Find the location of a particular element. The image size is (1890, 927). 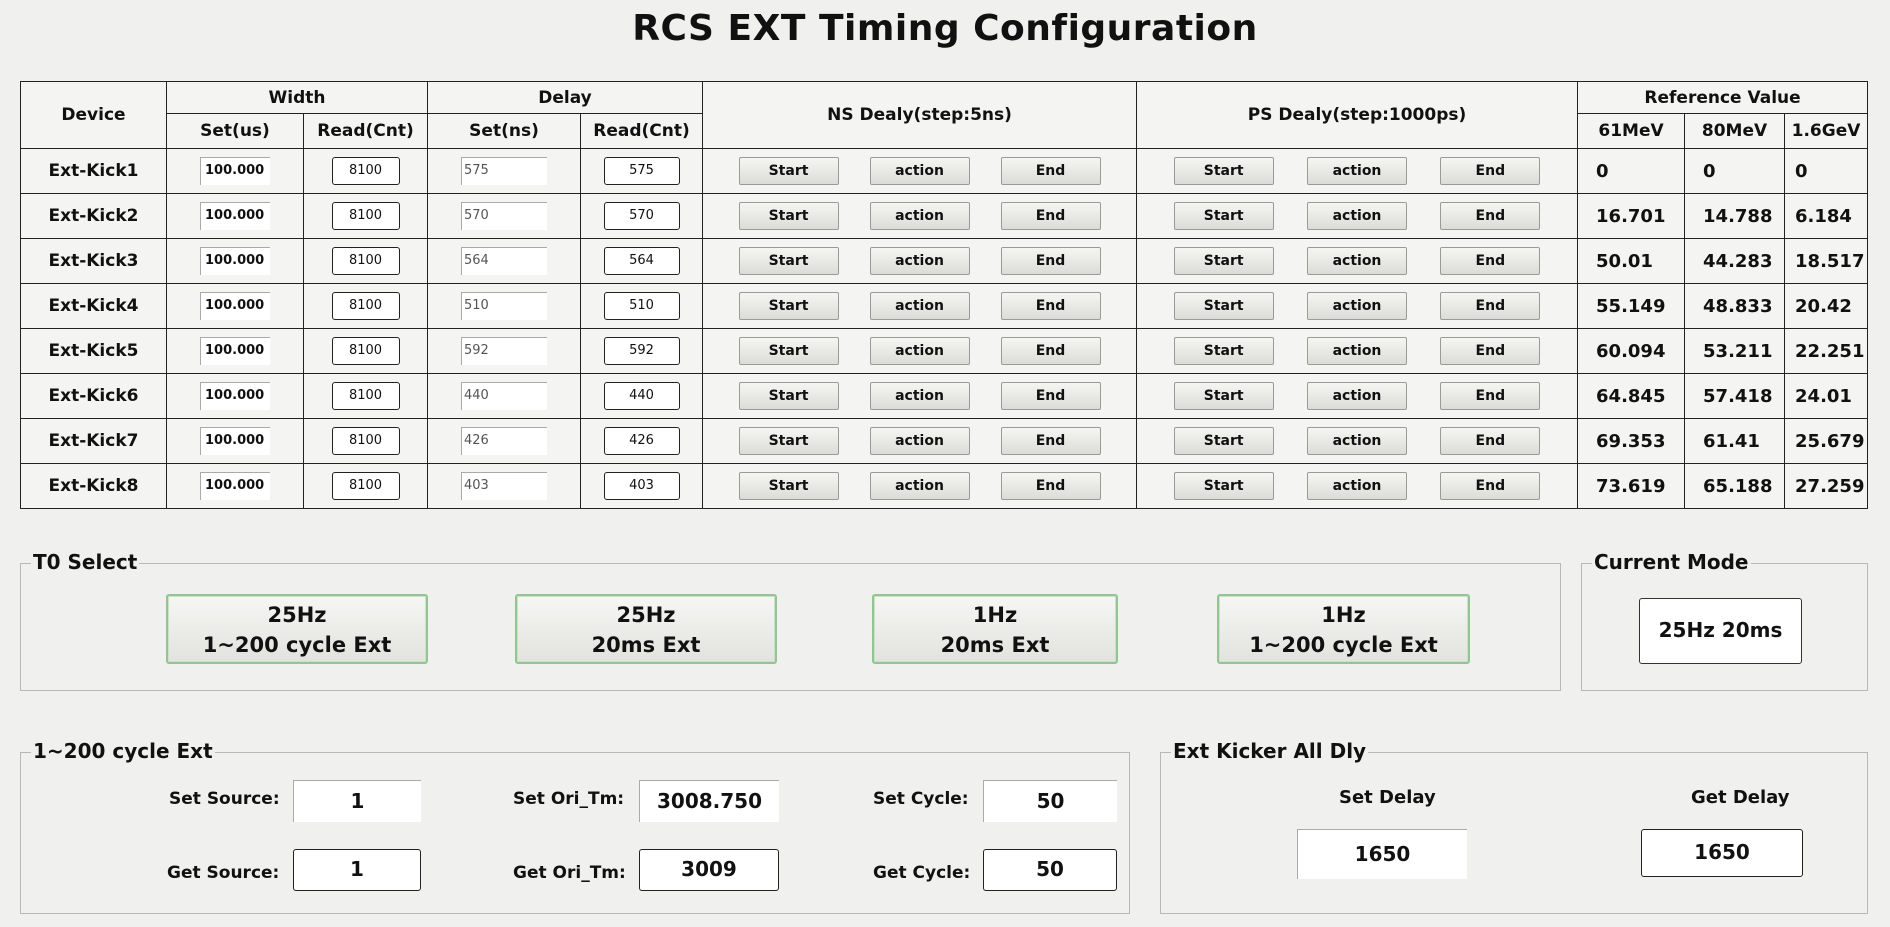

device-name: Ext-Kick1 is located at coordinates (93, 171).